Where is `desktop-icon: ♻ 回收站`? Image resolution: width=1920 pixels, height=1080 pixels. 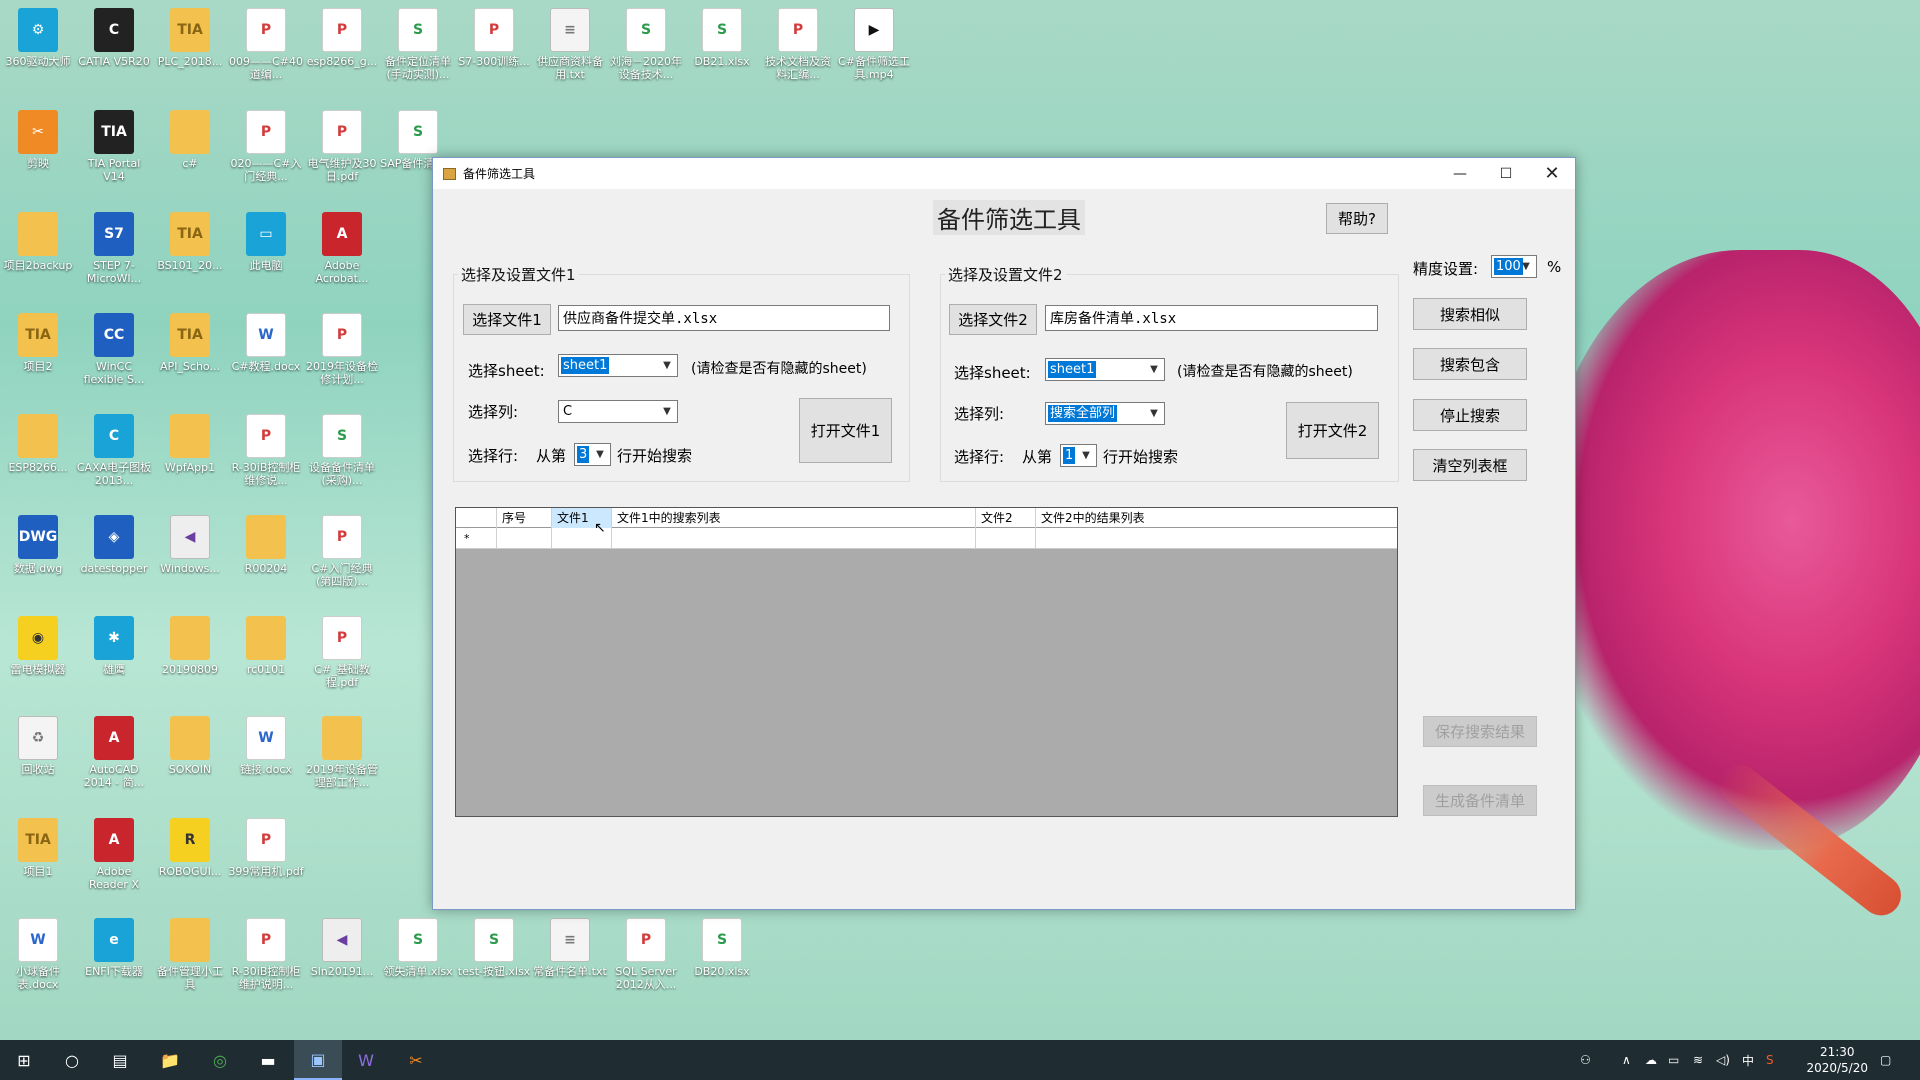
desktop-icon: ♻ 回收站 is located at coordinates (38, 746).